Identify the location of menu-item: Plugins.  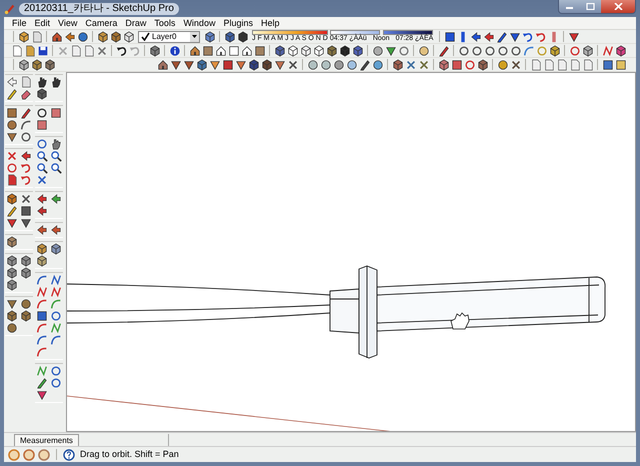
(238, 23).